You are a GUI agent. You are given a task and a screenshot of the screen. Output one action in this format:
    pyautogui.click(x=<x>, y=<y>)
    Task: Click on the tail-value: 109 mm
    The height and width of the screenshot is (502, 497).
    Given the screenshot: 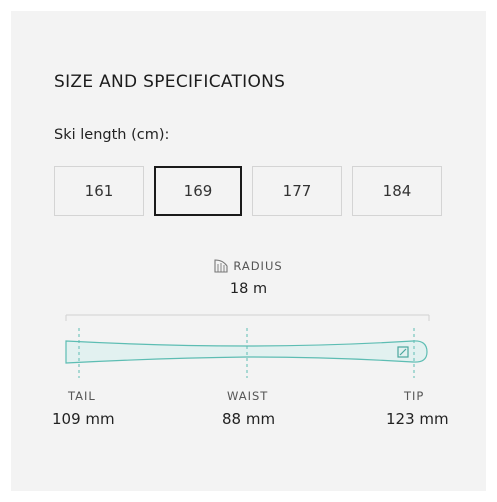 What is the action you would take?
    pyautogui.click(x=83, y=419)
    